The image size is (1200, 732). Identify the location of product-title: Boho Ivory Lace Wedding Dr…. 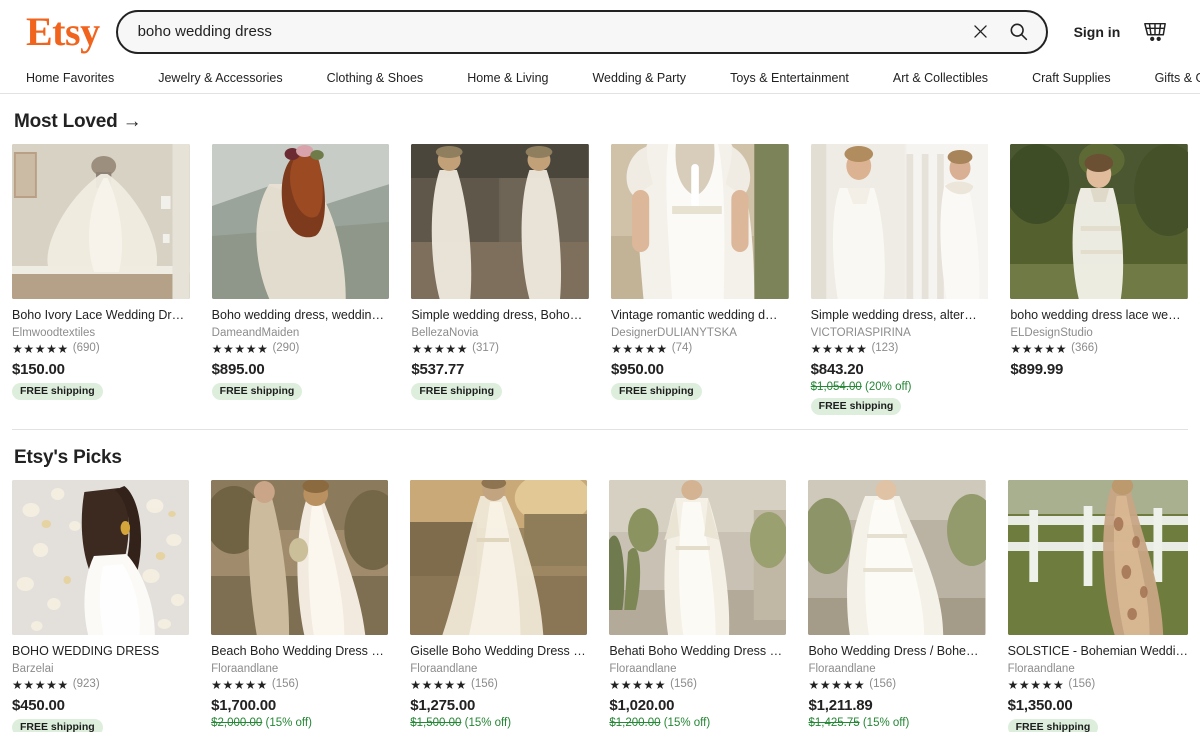
(101, 316).